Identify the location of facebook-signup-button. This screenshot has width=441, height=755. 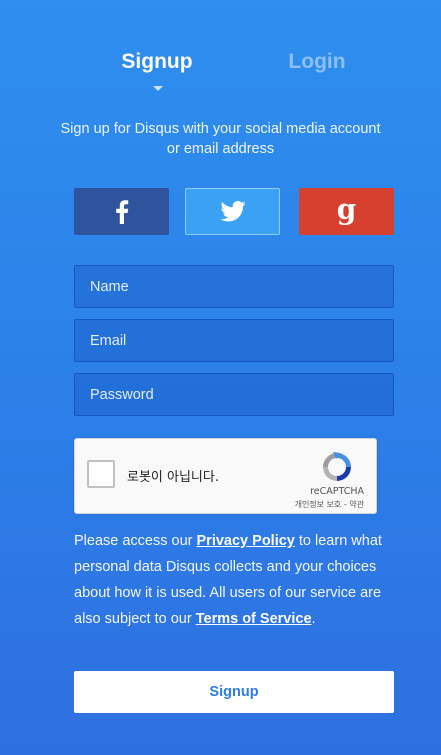
(121, 211).